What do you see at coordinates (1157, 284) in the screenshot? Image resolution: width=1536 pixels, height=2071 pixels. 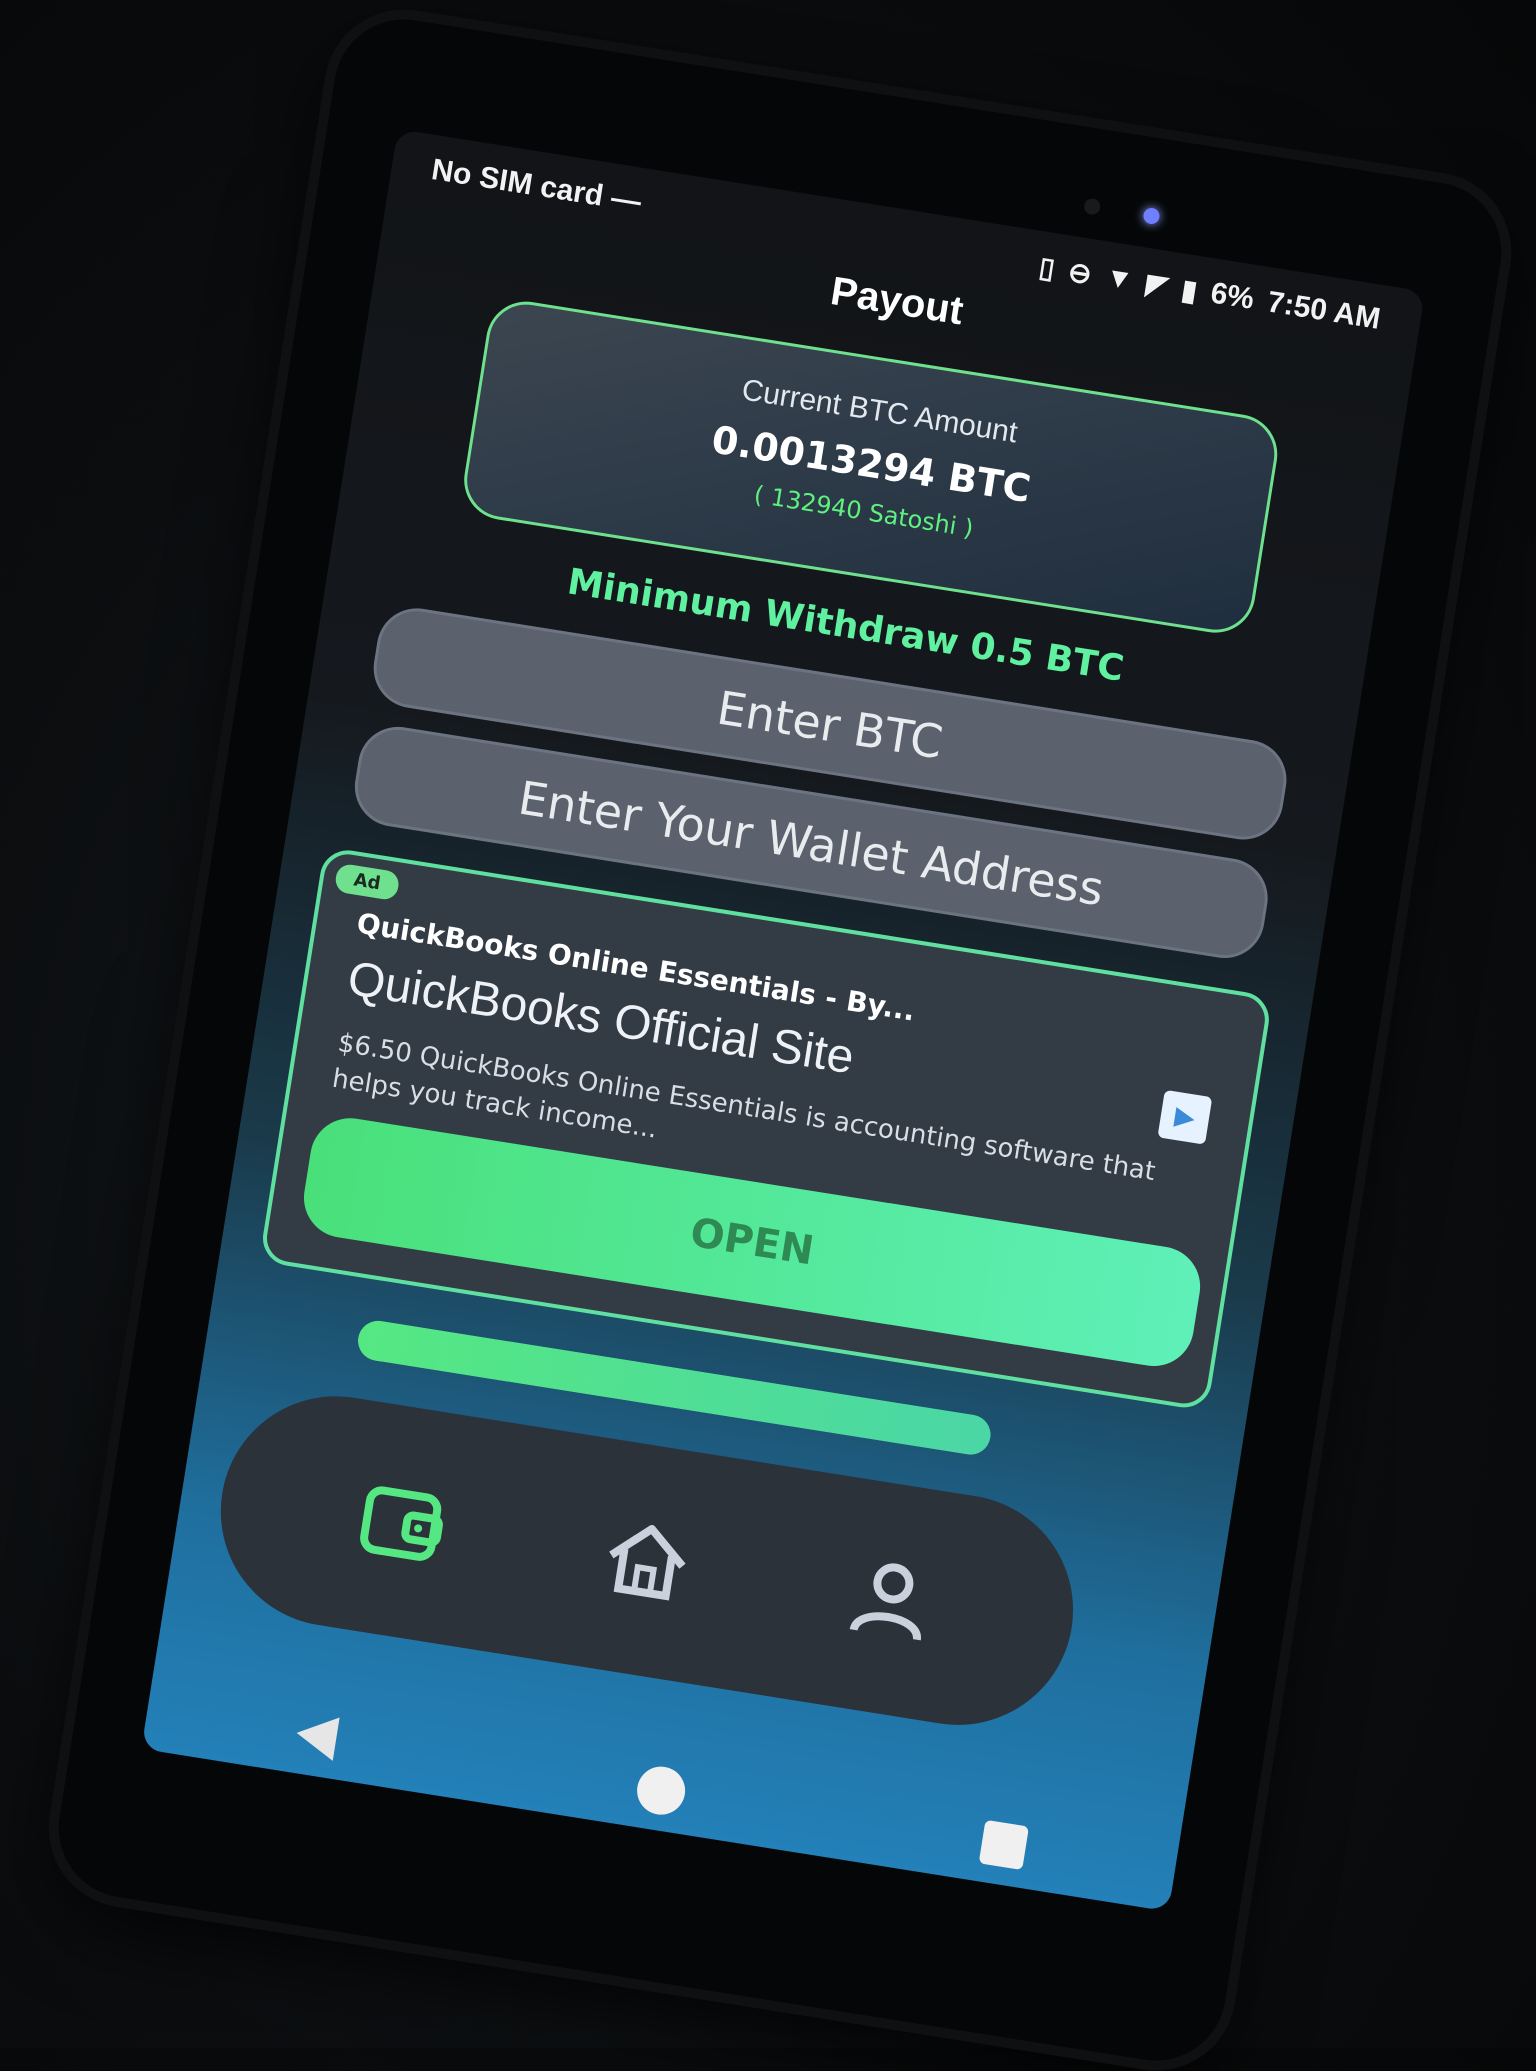 I see `no-signal-icon: ◤` at bounding box center [1157, 284].